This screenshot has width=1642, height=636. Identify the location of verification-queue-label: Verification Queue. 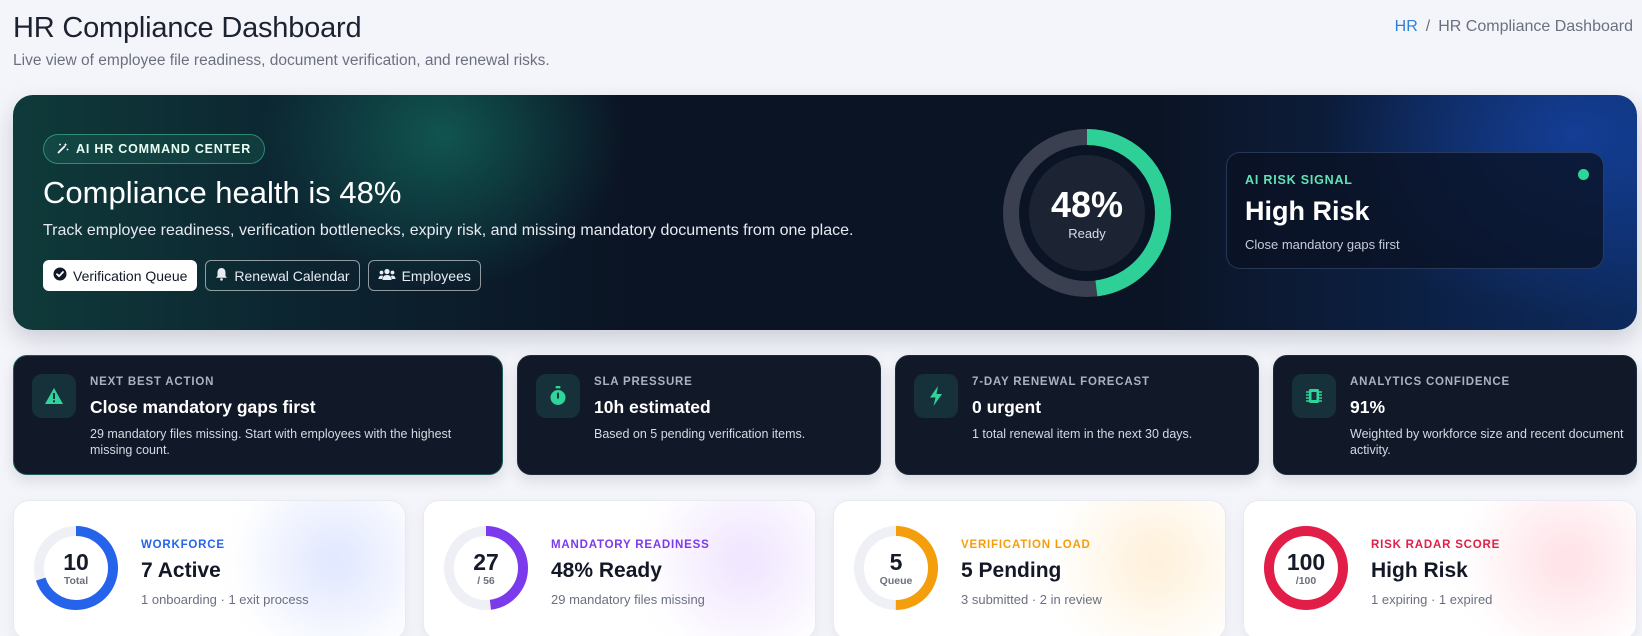
(130, 275).